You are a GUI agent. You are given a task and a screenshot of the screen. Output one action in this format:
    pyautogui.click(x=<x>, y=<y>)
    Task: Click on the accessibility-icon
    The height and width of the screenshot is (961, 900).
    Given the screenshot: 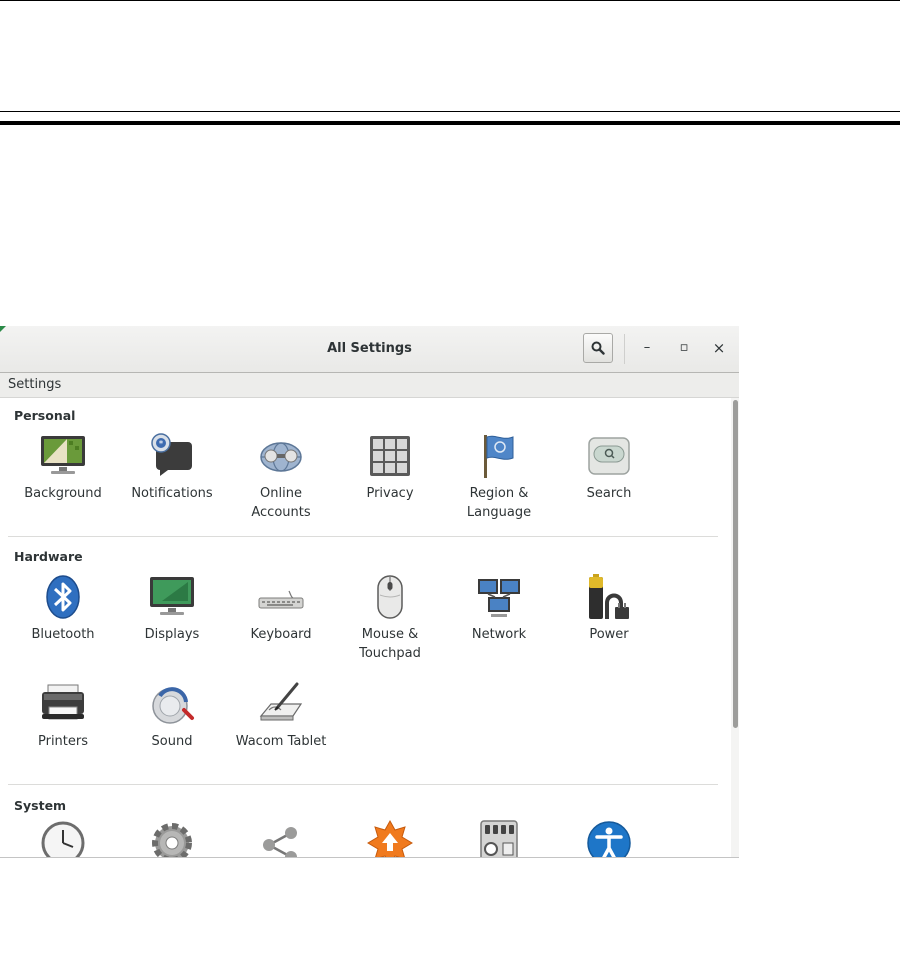 What is the action you would take?
    pyautogui.click(x=609, y=838)
    